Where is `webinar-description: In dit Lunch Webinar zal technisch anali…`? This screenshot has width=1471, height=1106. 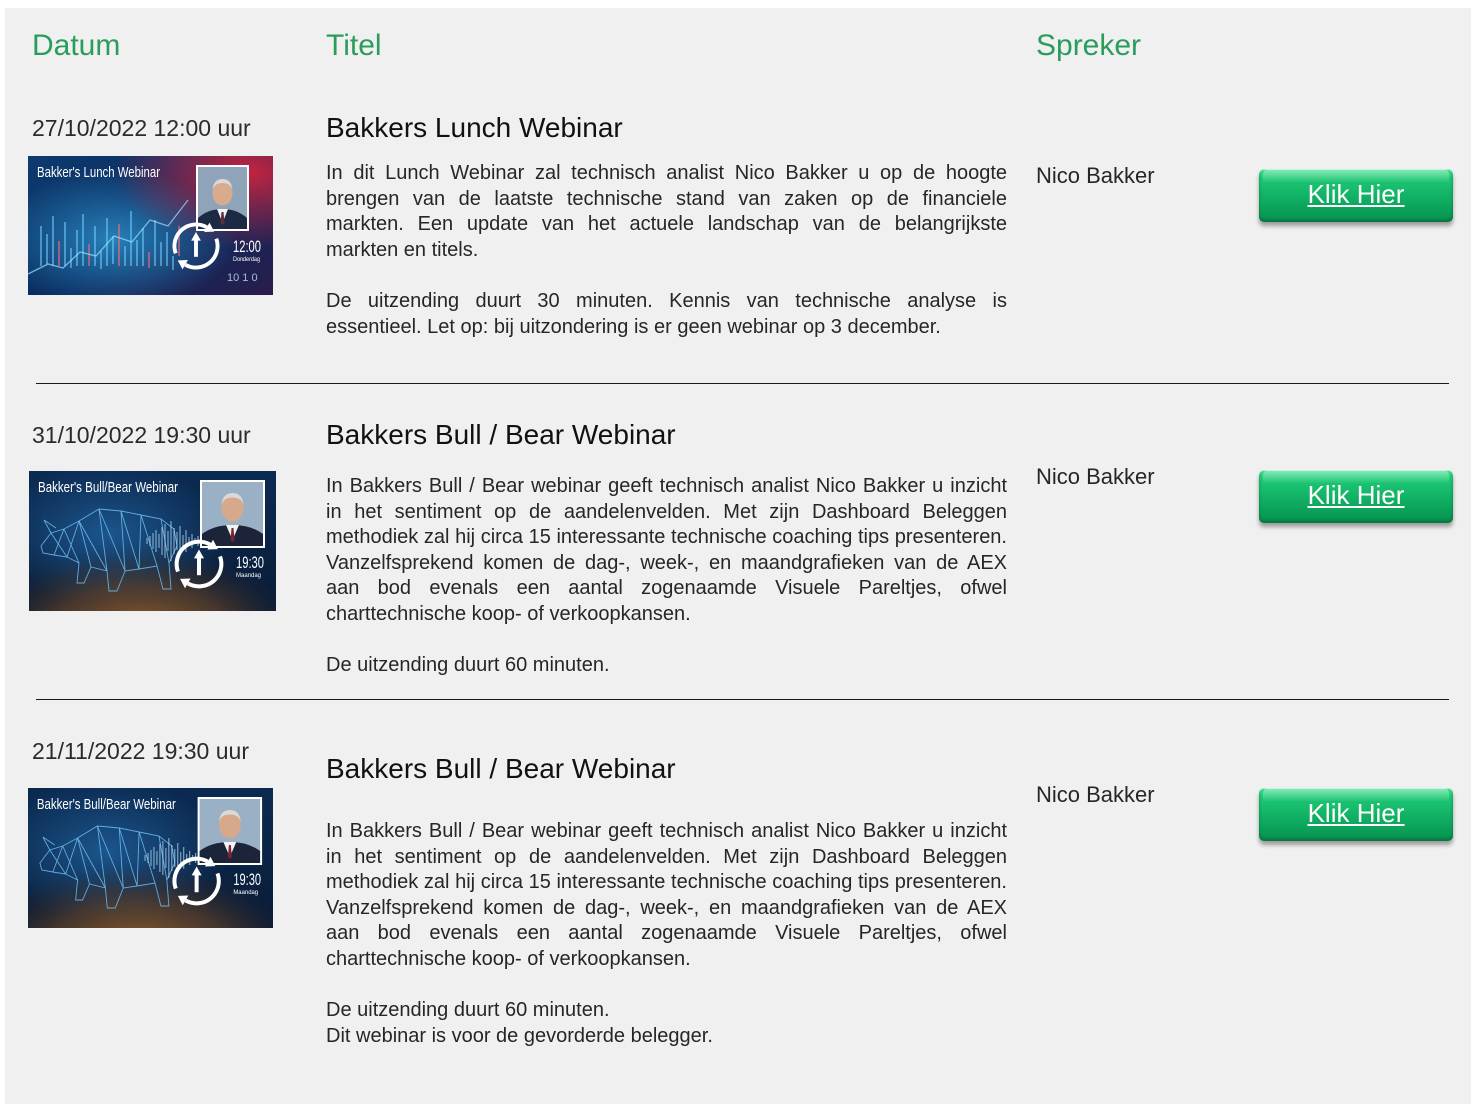 webinar-description: In dit Lunch Webinar zal technisch anali… is located at coordinates (666, 250).